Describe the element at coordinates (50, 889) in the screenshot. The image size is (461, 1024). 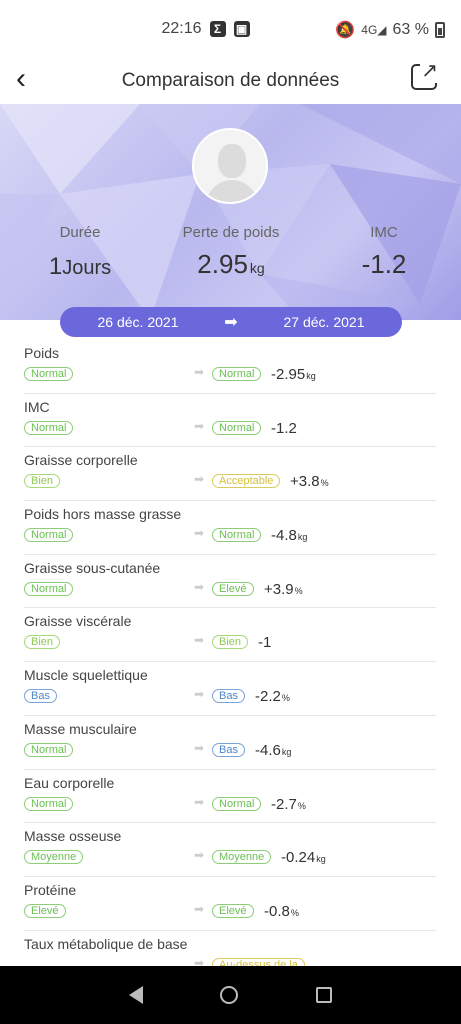
I see `metric-name: Protéine` at that location.